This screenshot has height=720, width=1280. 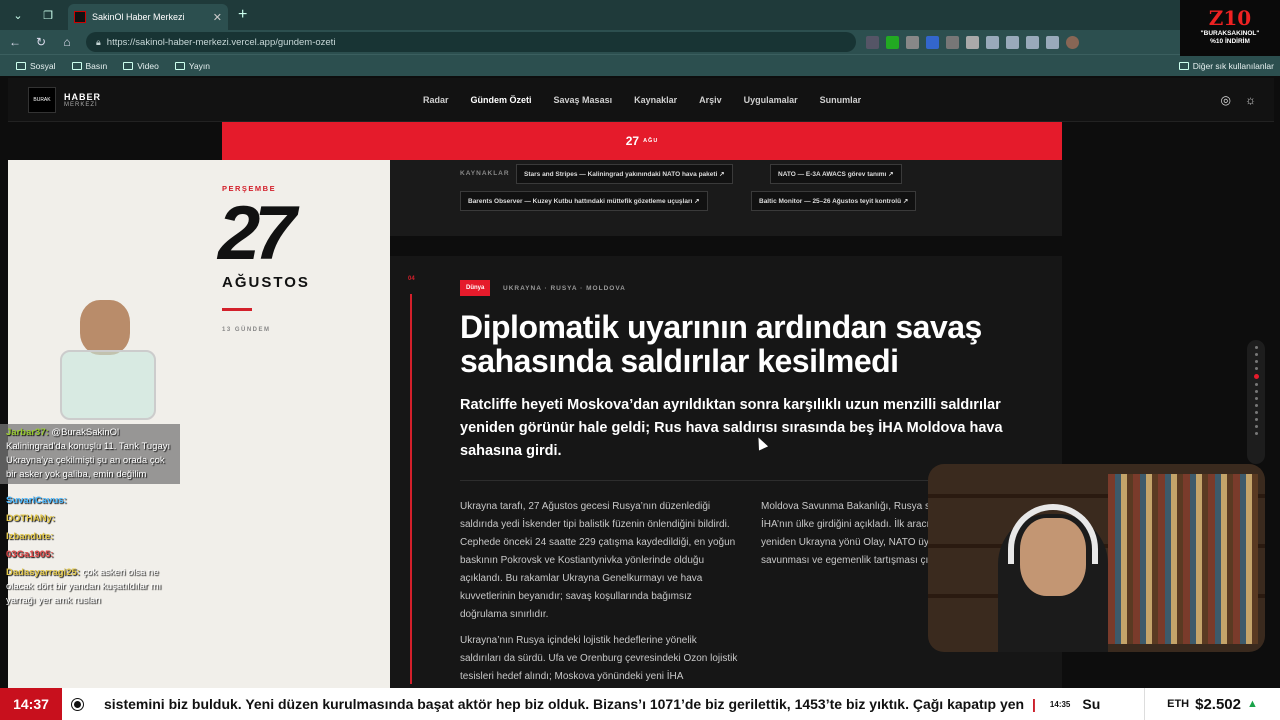 I want to click on brand-title: HABER, so click(x=83, y=96).